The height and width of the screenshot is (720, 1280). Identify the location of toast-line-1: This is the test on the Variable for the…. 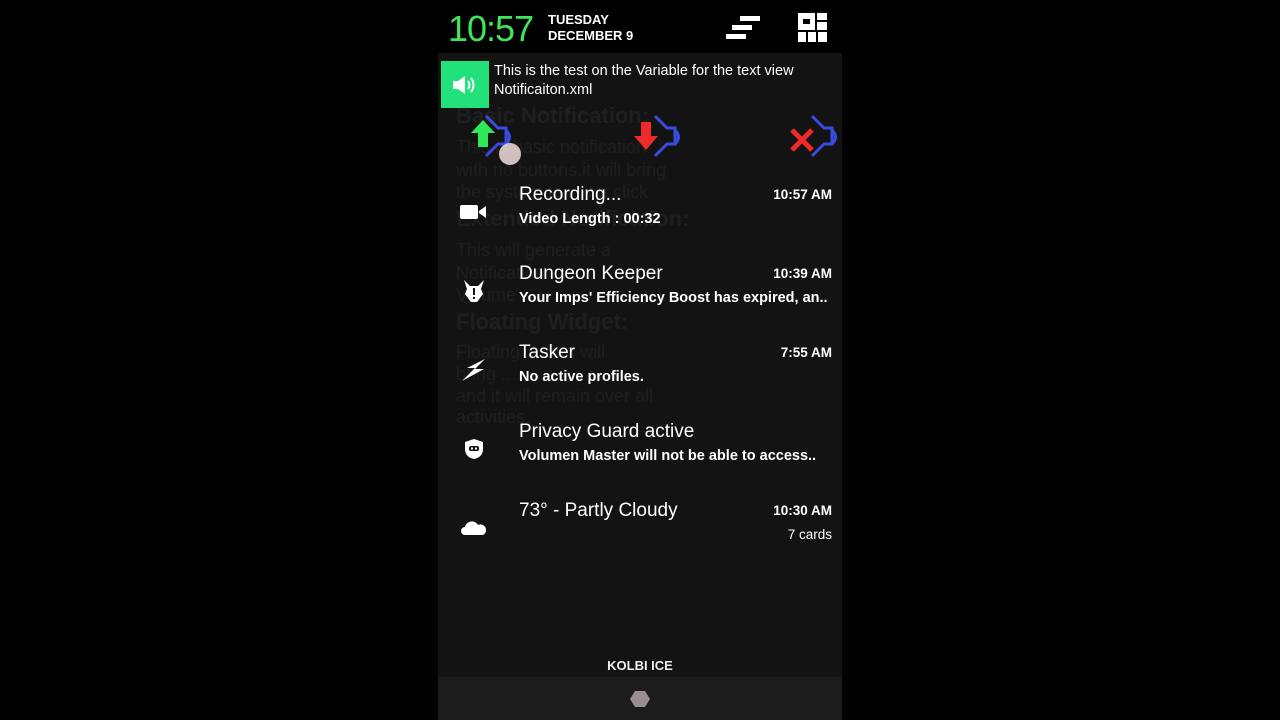
(644, 71).